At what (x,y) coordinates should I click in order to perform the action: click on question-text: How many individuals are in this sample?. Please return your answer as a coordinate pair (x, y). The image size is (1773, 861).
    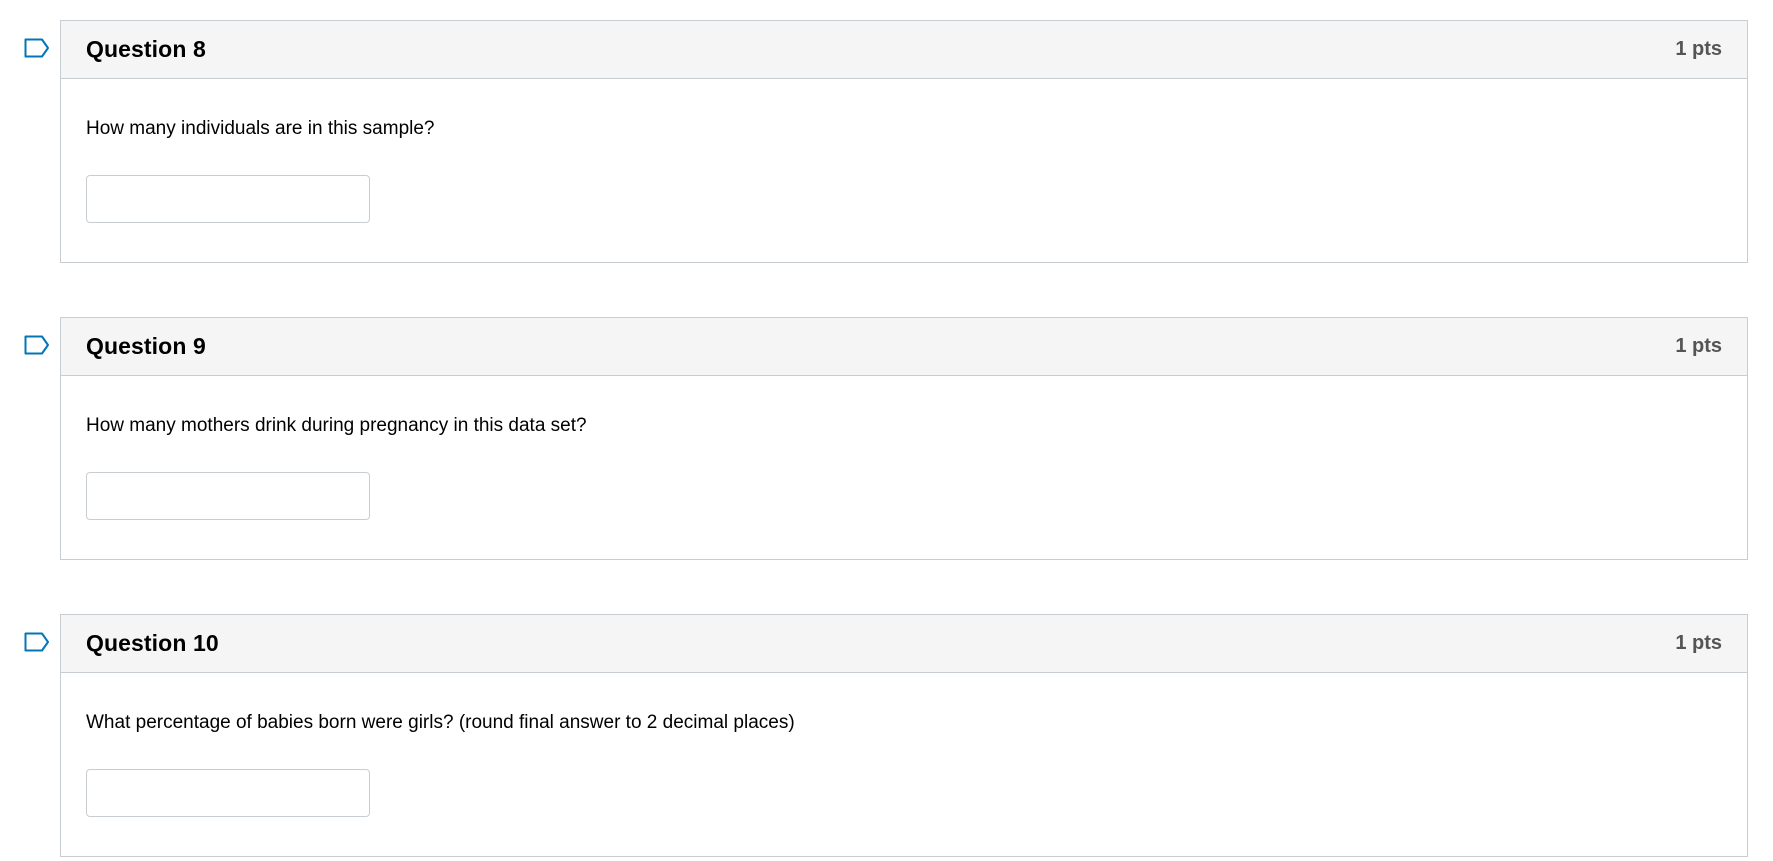
    Looking at the image, I should click on (260, 128).